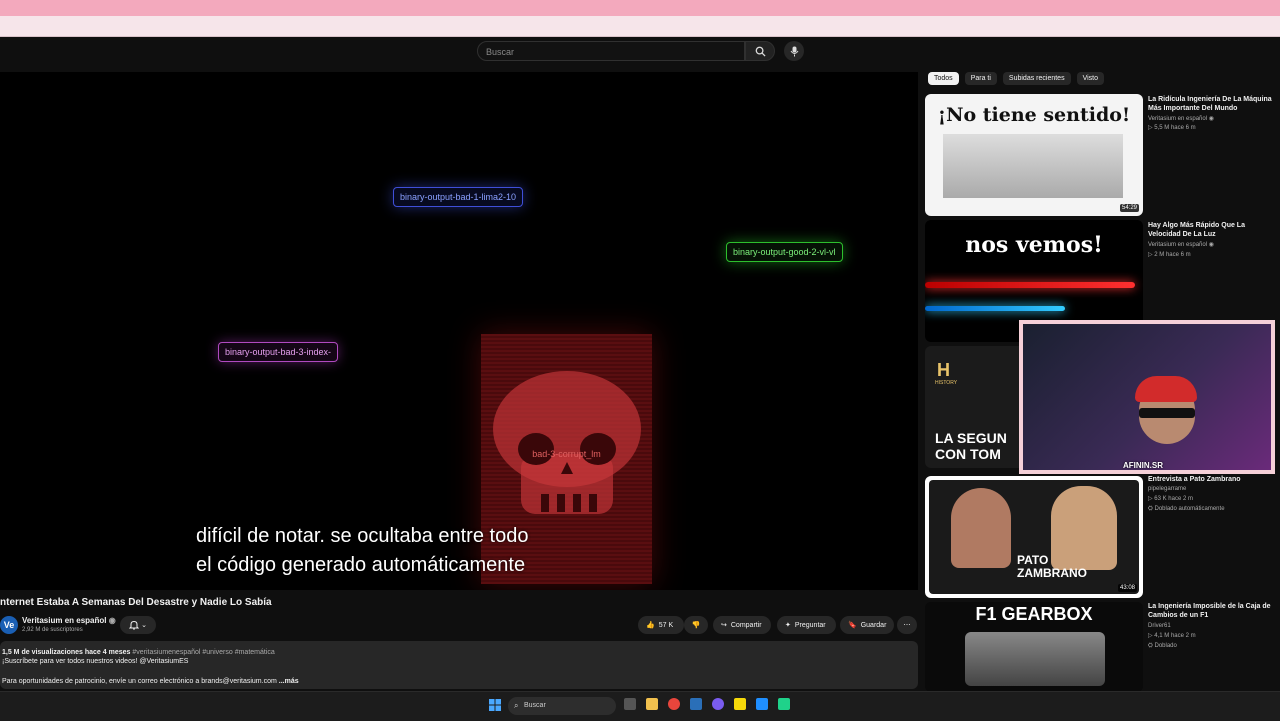 The image size is (1280, 721). Describe the element at coordinates (696, 704) in the screenshot. I see `steam-icon` at that location.